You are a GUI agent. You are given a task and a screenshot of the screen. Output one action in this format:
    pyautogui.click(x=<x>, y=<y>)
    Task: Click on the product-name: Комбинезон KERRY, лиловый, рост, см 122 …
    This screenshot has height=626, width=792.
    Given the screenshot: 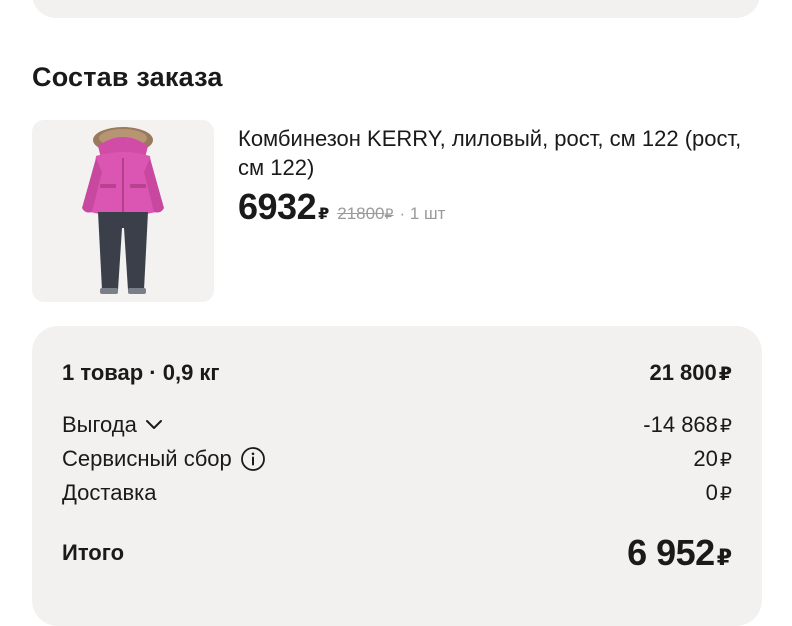 What is the action you would take?
    pyautogui.click(x=498, y=153)
    